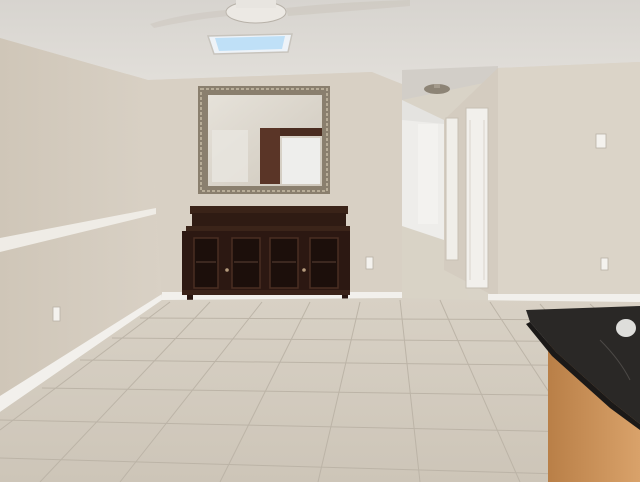 The image size is (640, 482). What do you see at coordinates (564, 182) in the screenshot?
I see `right-wall` at bounding box center [564, 182].